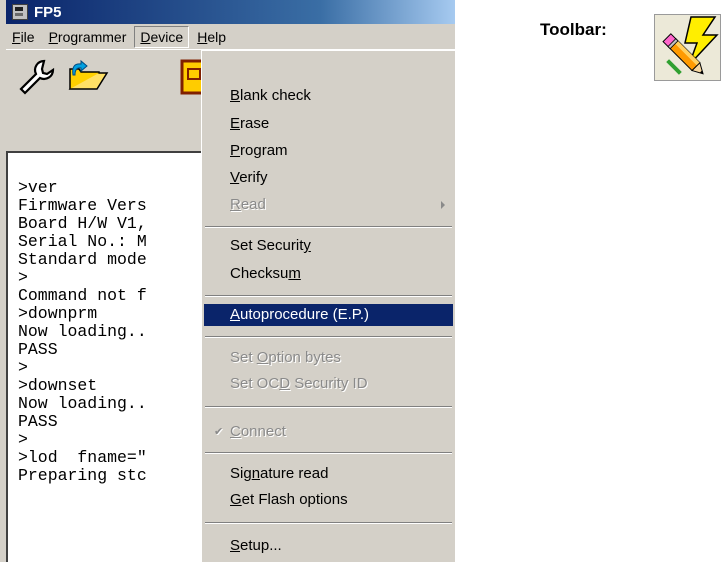  What do you see at coordinates (88, 74) in the screenshot?
I see `open-folder-icon` at bounding box center [88, 74].